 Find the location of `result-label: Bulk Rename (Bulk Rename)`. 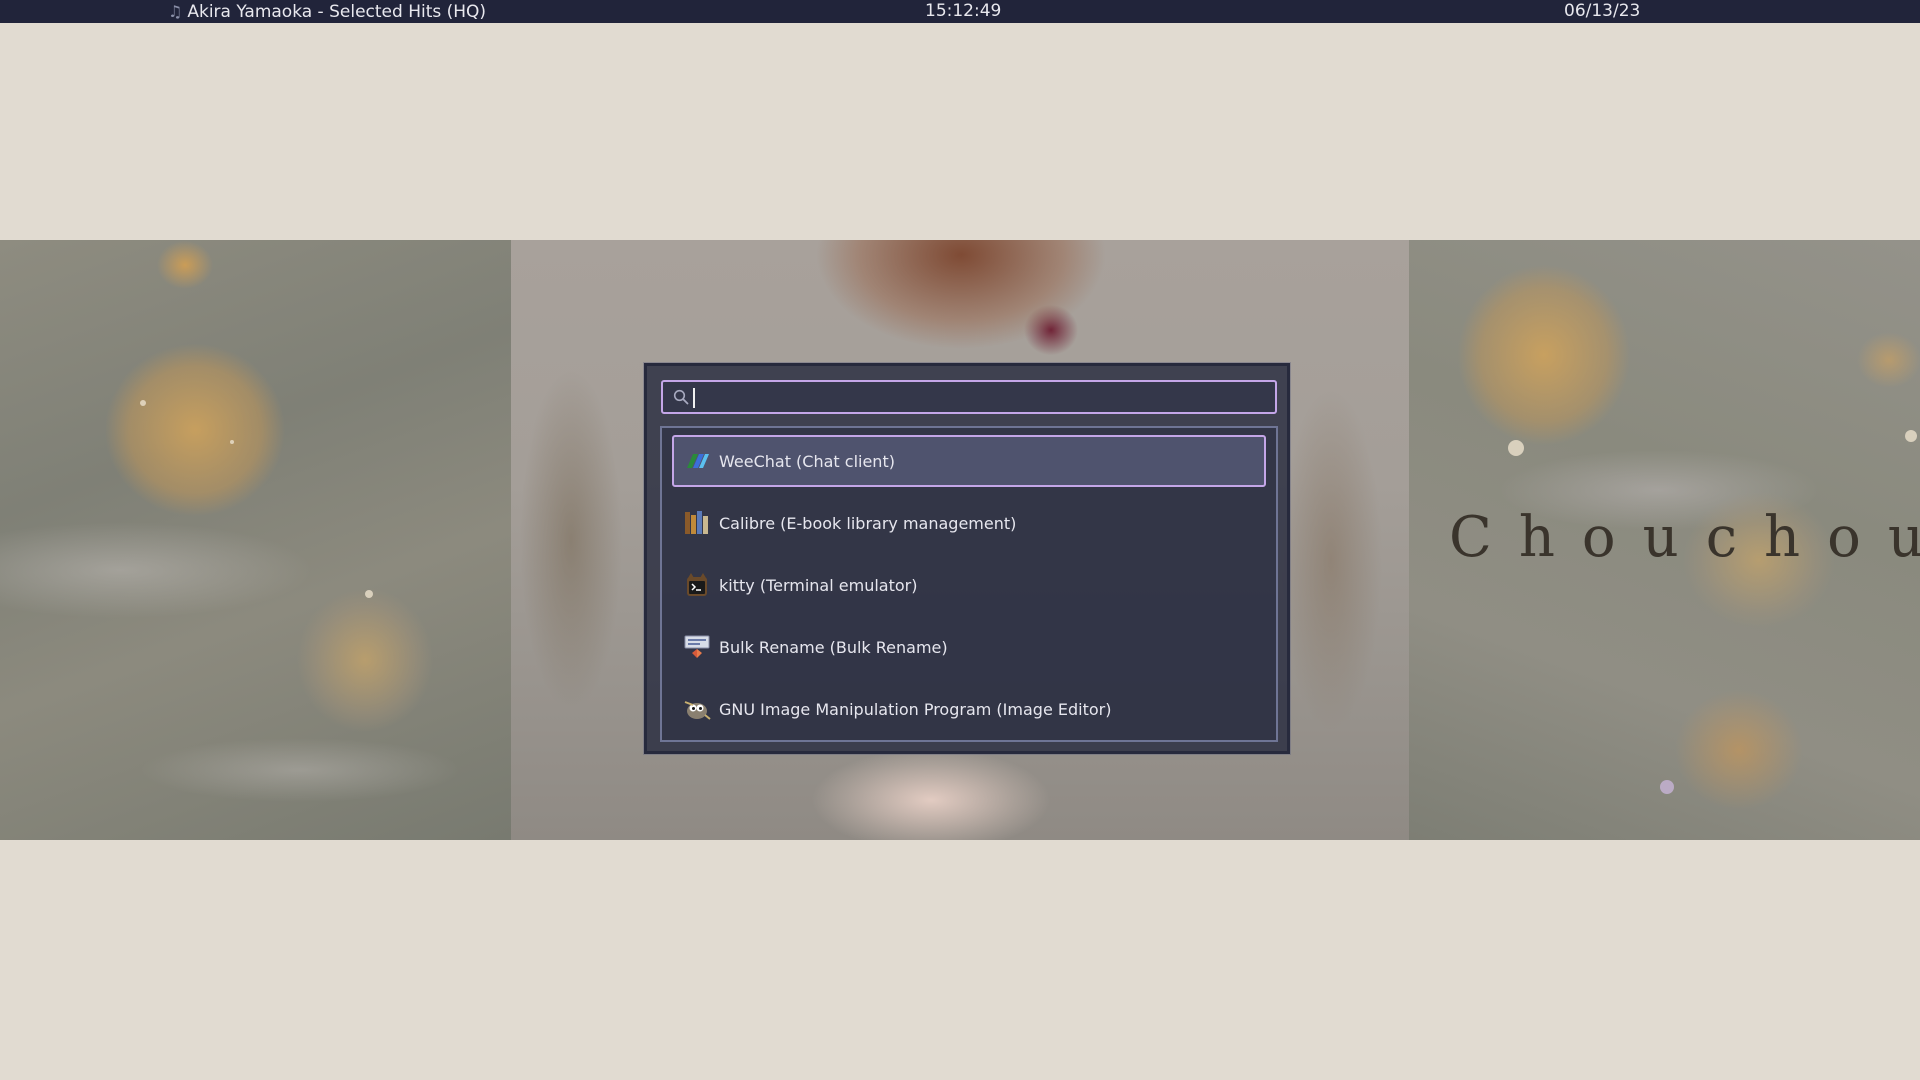

result-label: Bulk Rename (Bulk Rename) is located at coordinates (833, 647).